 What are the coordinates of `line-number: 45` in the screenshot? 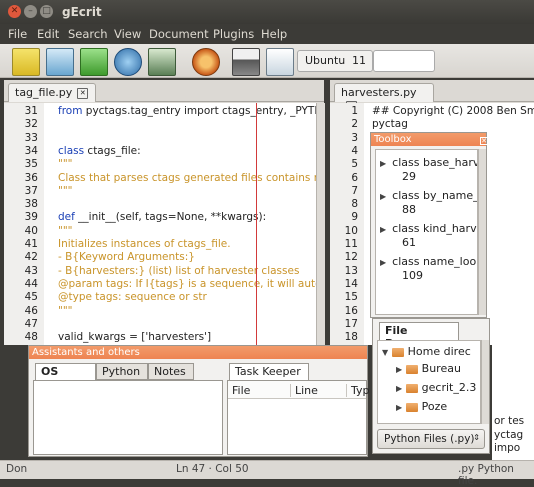 It's located at (31, 297).